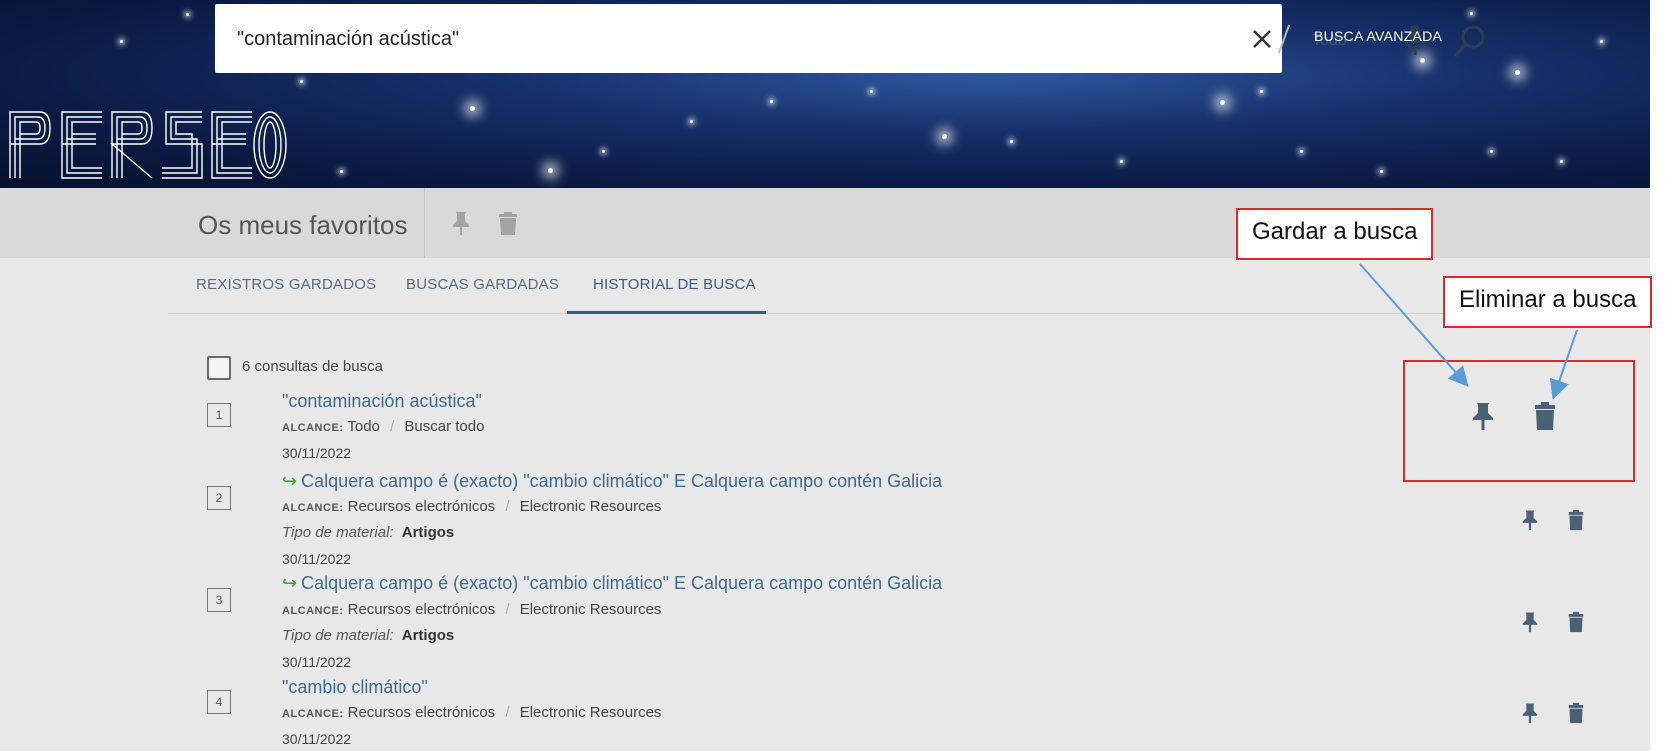  What do you see at coordinates (355, 687) in the screenshot?
I see `query-link: "cambio climático"` at bounding box center [355, 687].